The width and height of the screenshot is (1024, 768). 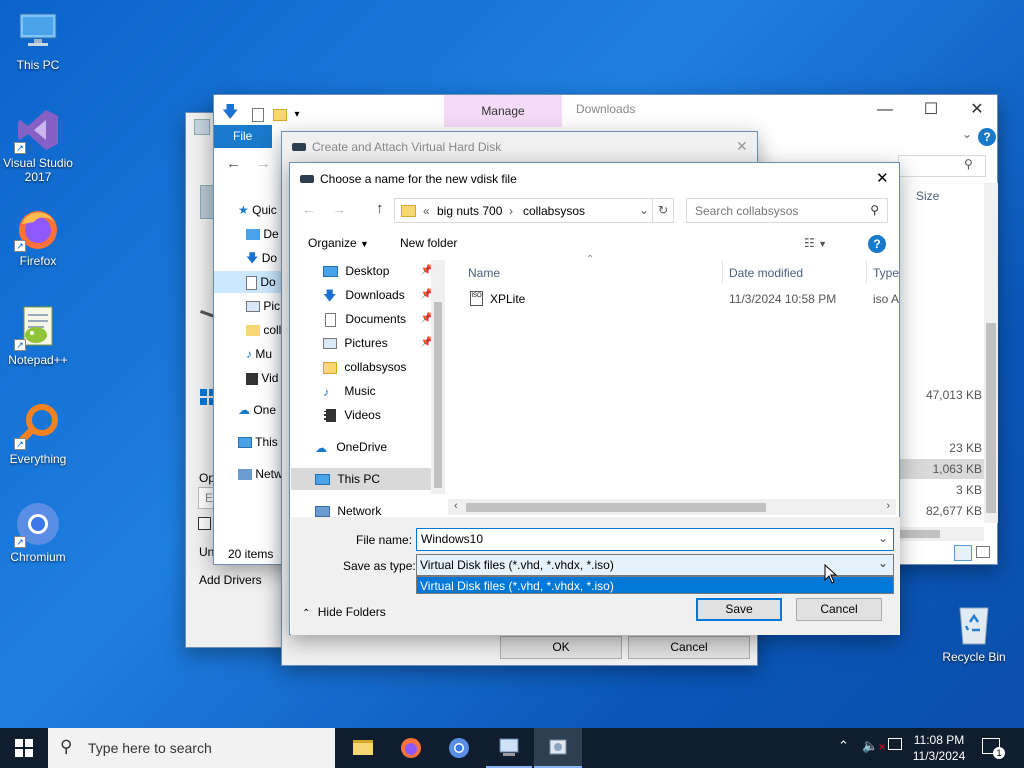 I want to click on hide-folders-button: ⌃ Hide Folders, so click(x=344, y=612).